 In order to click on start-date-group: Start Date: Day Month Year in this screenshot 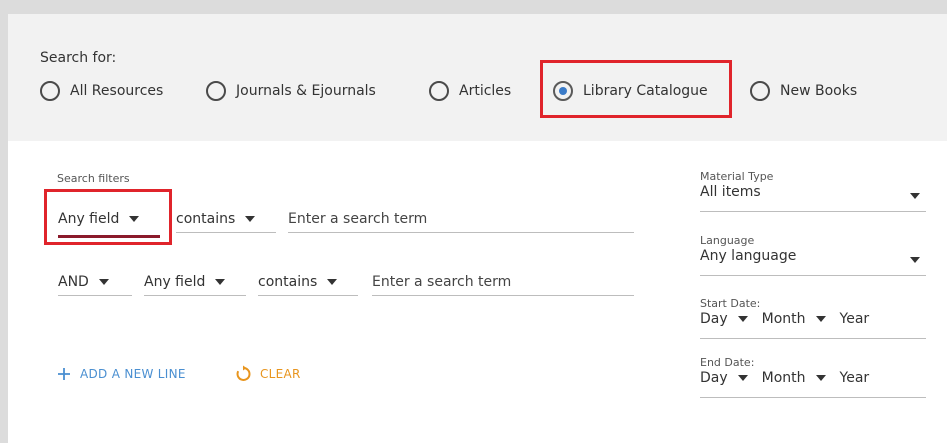, I will do `click(813, 318)`.